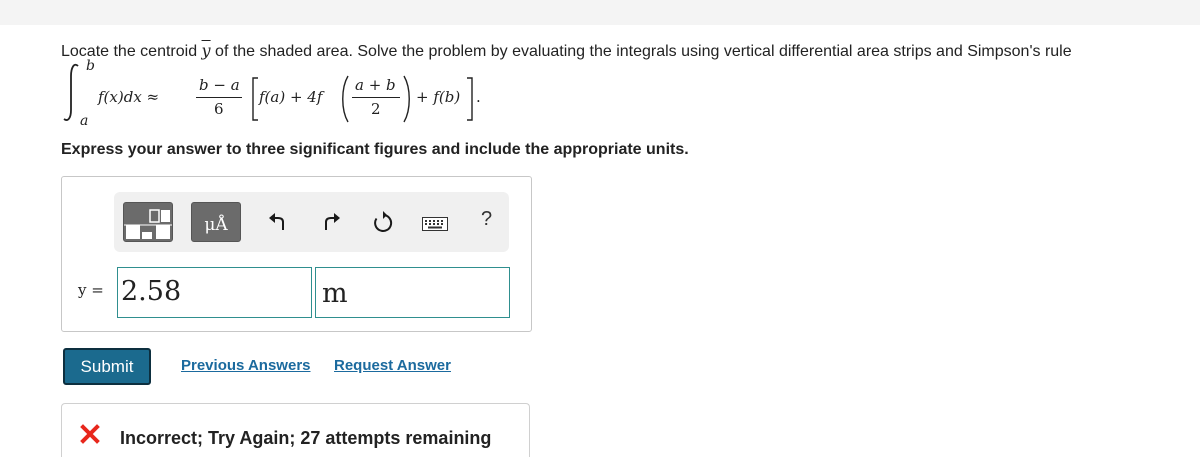  What do you see at coordinates (478, 97) in the screenshot?
I see `formula-period: .` at bounding box center [478, 97].